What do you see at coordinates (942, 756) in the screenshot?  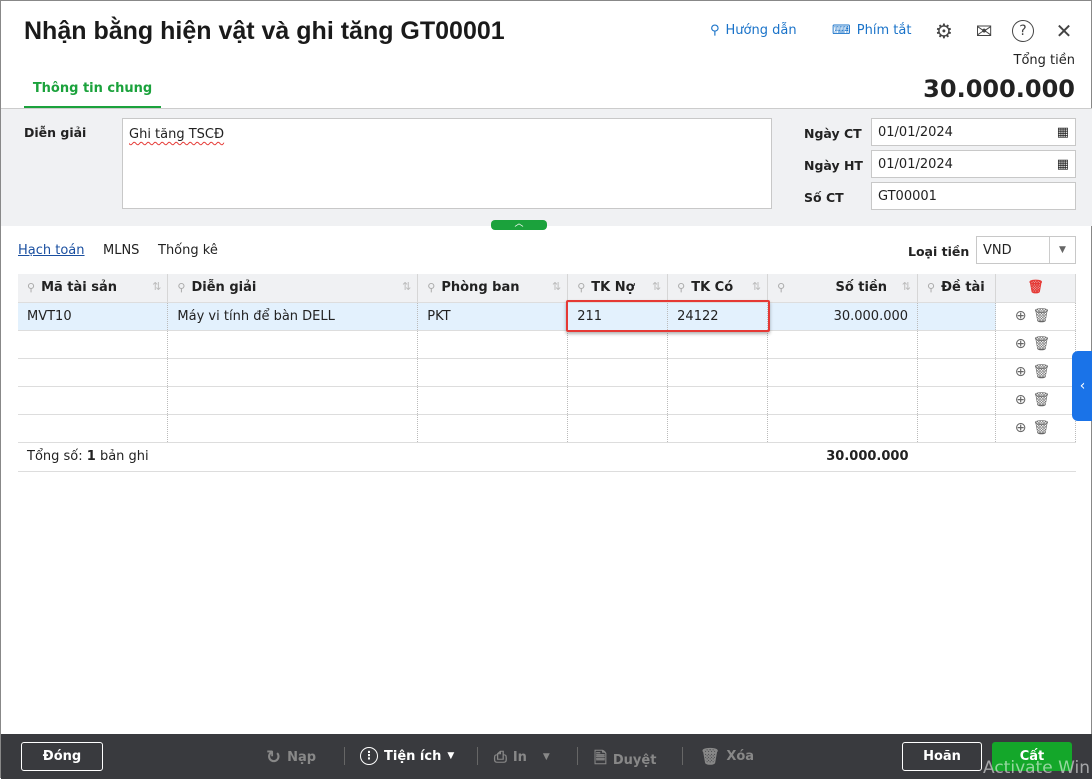 I see `cancel-button: Hoãn` at bounding box center [942, 756].